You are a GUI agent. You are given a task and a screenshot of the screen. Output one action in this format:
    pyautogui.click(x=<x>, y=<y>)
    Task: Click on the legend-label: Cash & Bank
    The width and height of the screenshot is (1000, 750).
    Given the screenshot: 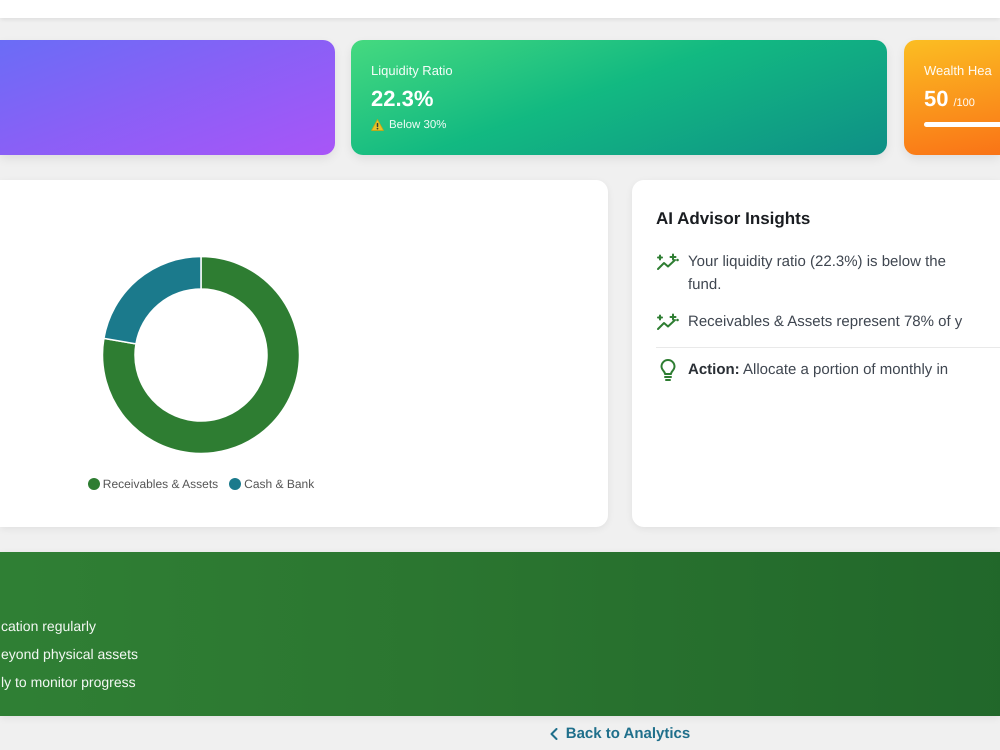 What is the action you would take?
    pyautogui.click(x=279, y=484)
    